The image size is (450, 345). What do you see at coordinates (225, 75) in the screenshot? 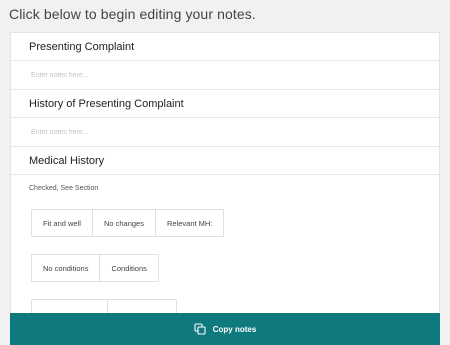
I see `presenting-complaint-notes-input` at bounding box center [225, 75].